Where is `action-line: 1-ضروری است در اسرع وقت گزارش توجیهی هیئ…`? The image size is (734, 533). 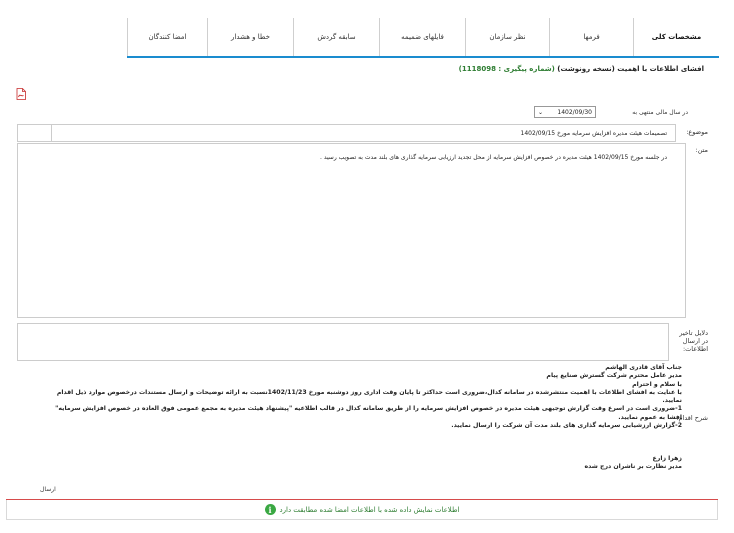
action-line: 1-ضروری است در اسرع وقت گزارش توجیهی هیئ… is located at coordinates (368, 413).